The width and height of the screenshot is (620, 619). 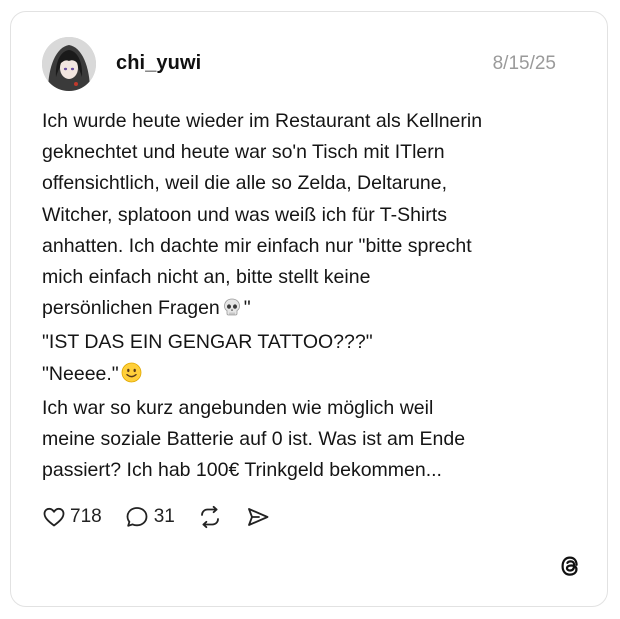 I want to click on post-date: 8/15/25, so click(x=524, y=63).